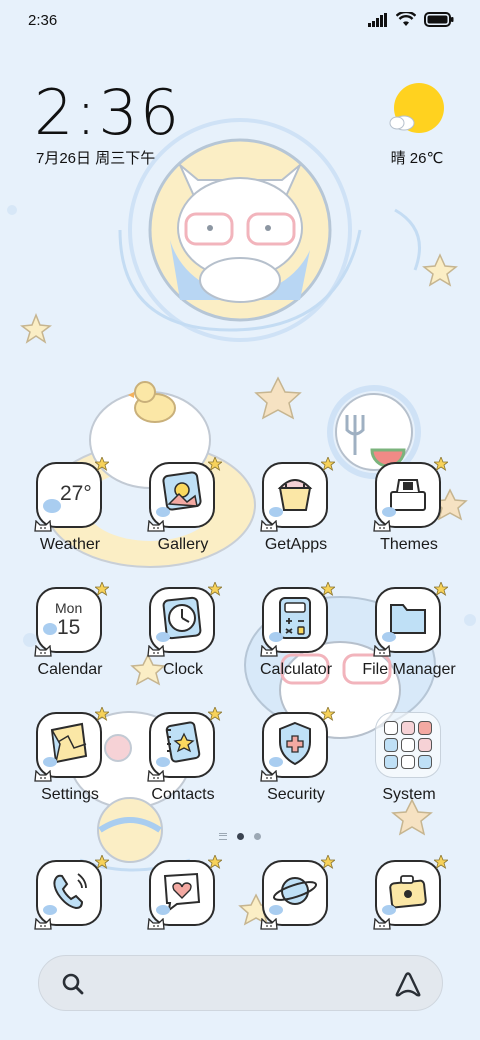 This screenshot has width=480, height=1040. I want to click on app-label: Themes, so click(409, 544).